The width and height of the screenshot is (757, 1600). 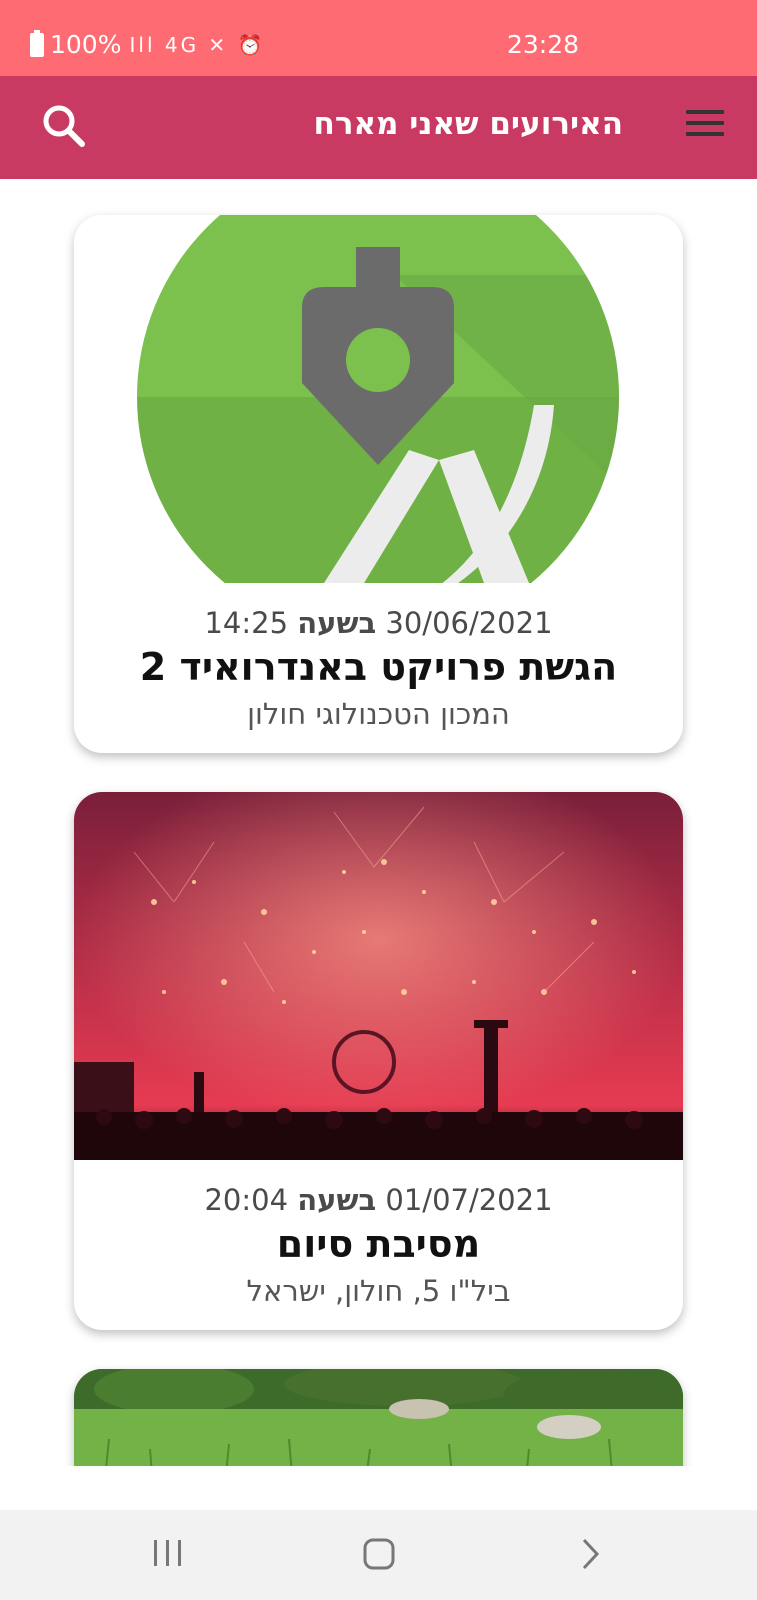 I want to click on event-datetime: 01/07/2021 בשעה 20:04, so click(x=378, y=1200).